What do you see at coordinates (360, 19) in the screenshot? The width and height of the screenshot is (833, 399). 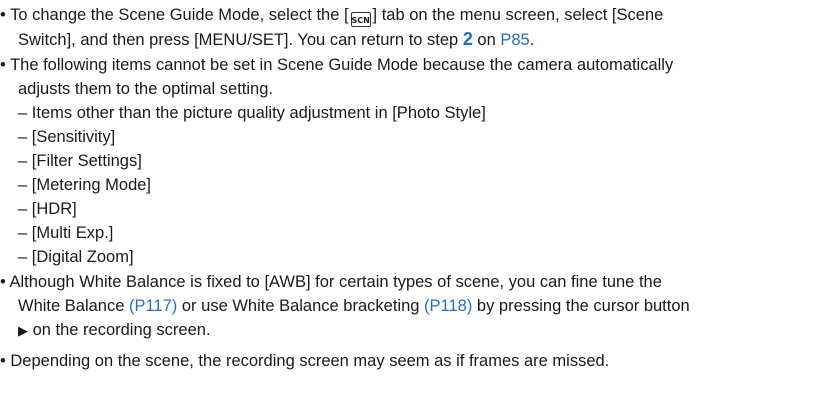 I see `scn-tab-icon: SCN` at bounding box center [360, 19].